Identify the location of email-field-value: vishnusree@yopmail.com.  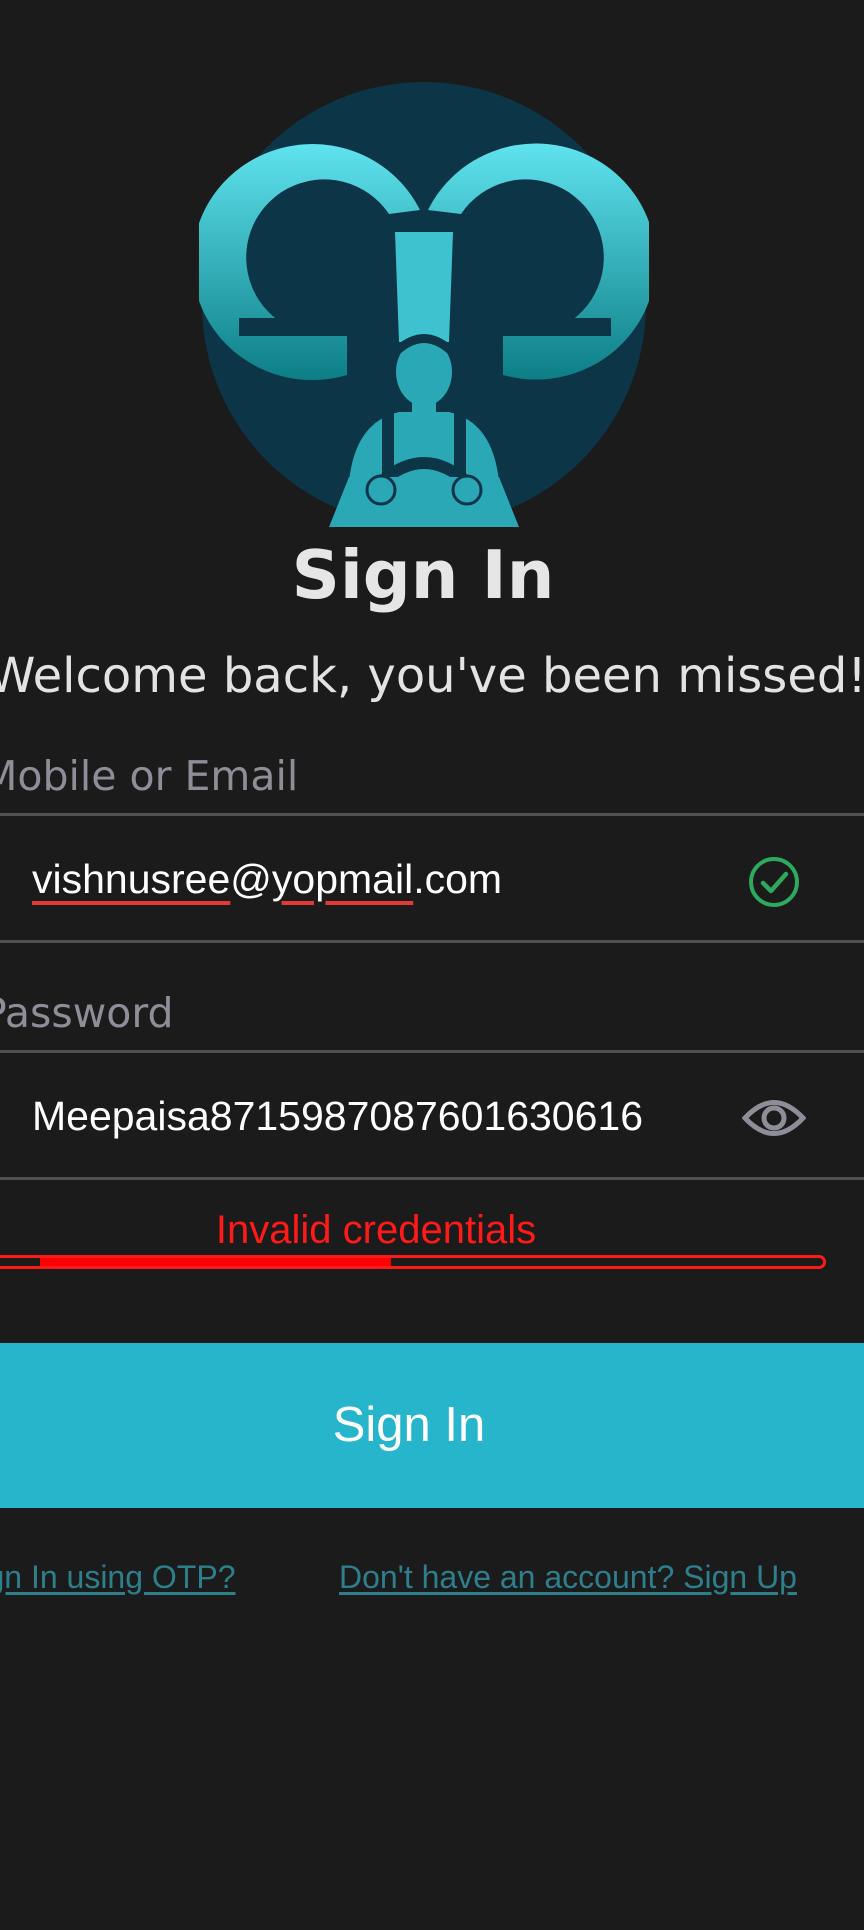
(267, 879).